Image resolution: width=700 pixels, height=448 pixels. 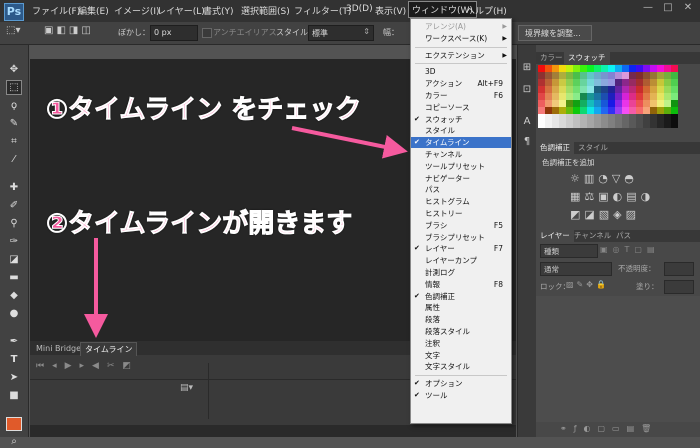 I want to click on dodge-tool-icon: ●, so click(x=14, y=313).